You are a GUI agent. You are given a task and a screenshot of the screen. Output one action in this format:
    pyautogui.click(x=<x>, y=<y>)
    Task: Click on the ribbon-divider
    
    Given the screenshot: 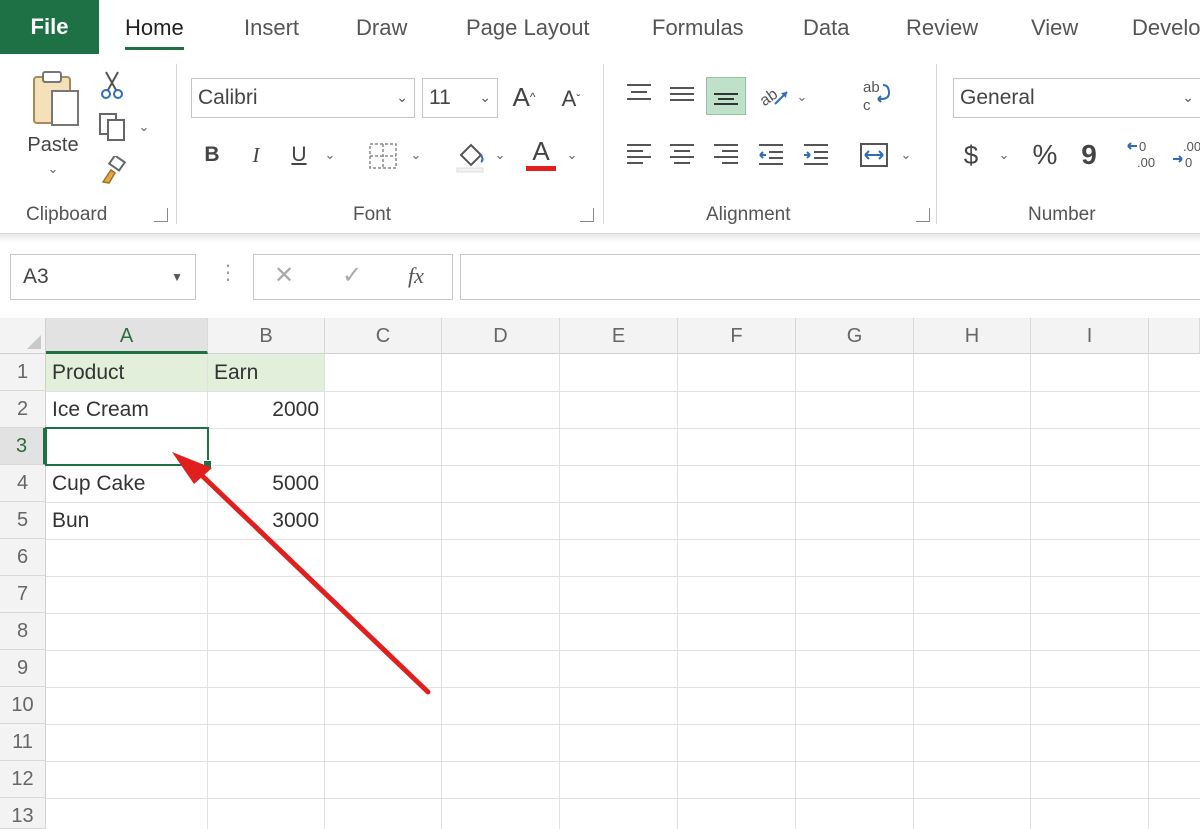 What is the action you would take?
    pyautogui.click(x=600, y=238)
    